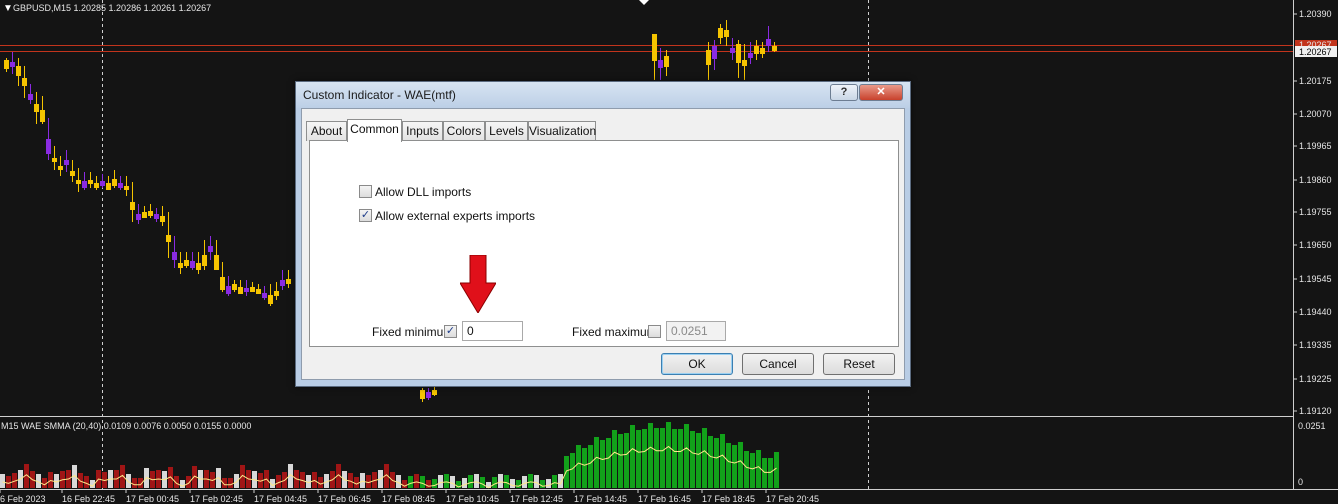  What do you see at coordinates (778, 364) in the screenshot?
I see `cancel-button: Cancel` at bounding box center [778, 364].